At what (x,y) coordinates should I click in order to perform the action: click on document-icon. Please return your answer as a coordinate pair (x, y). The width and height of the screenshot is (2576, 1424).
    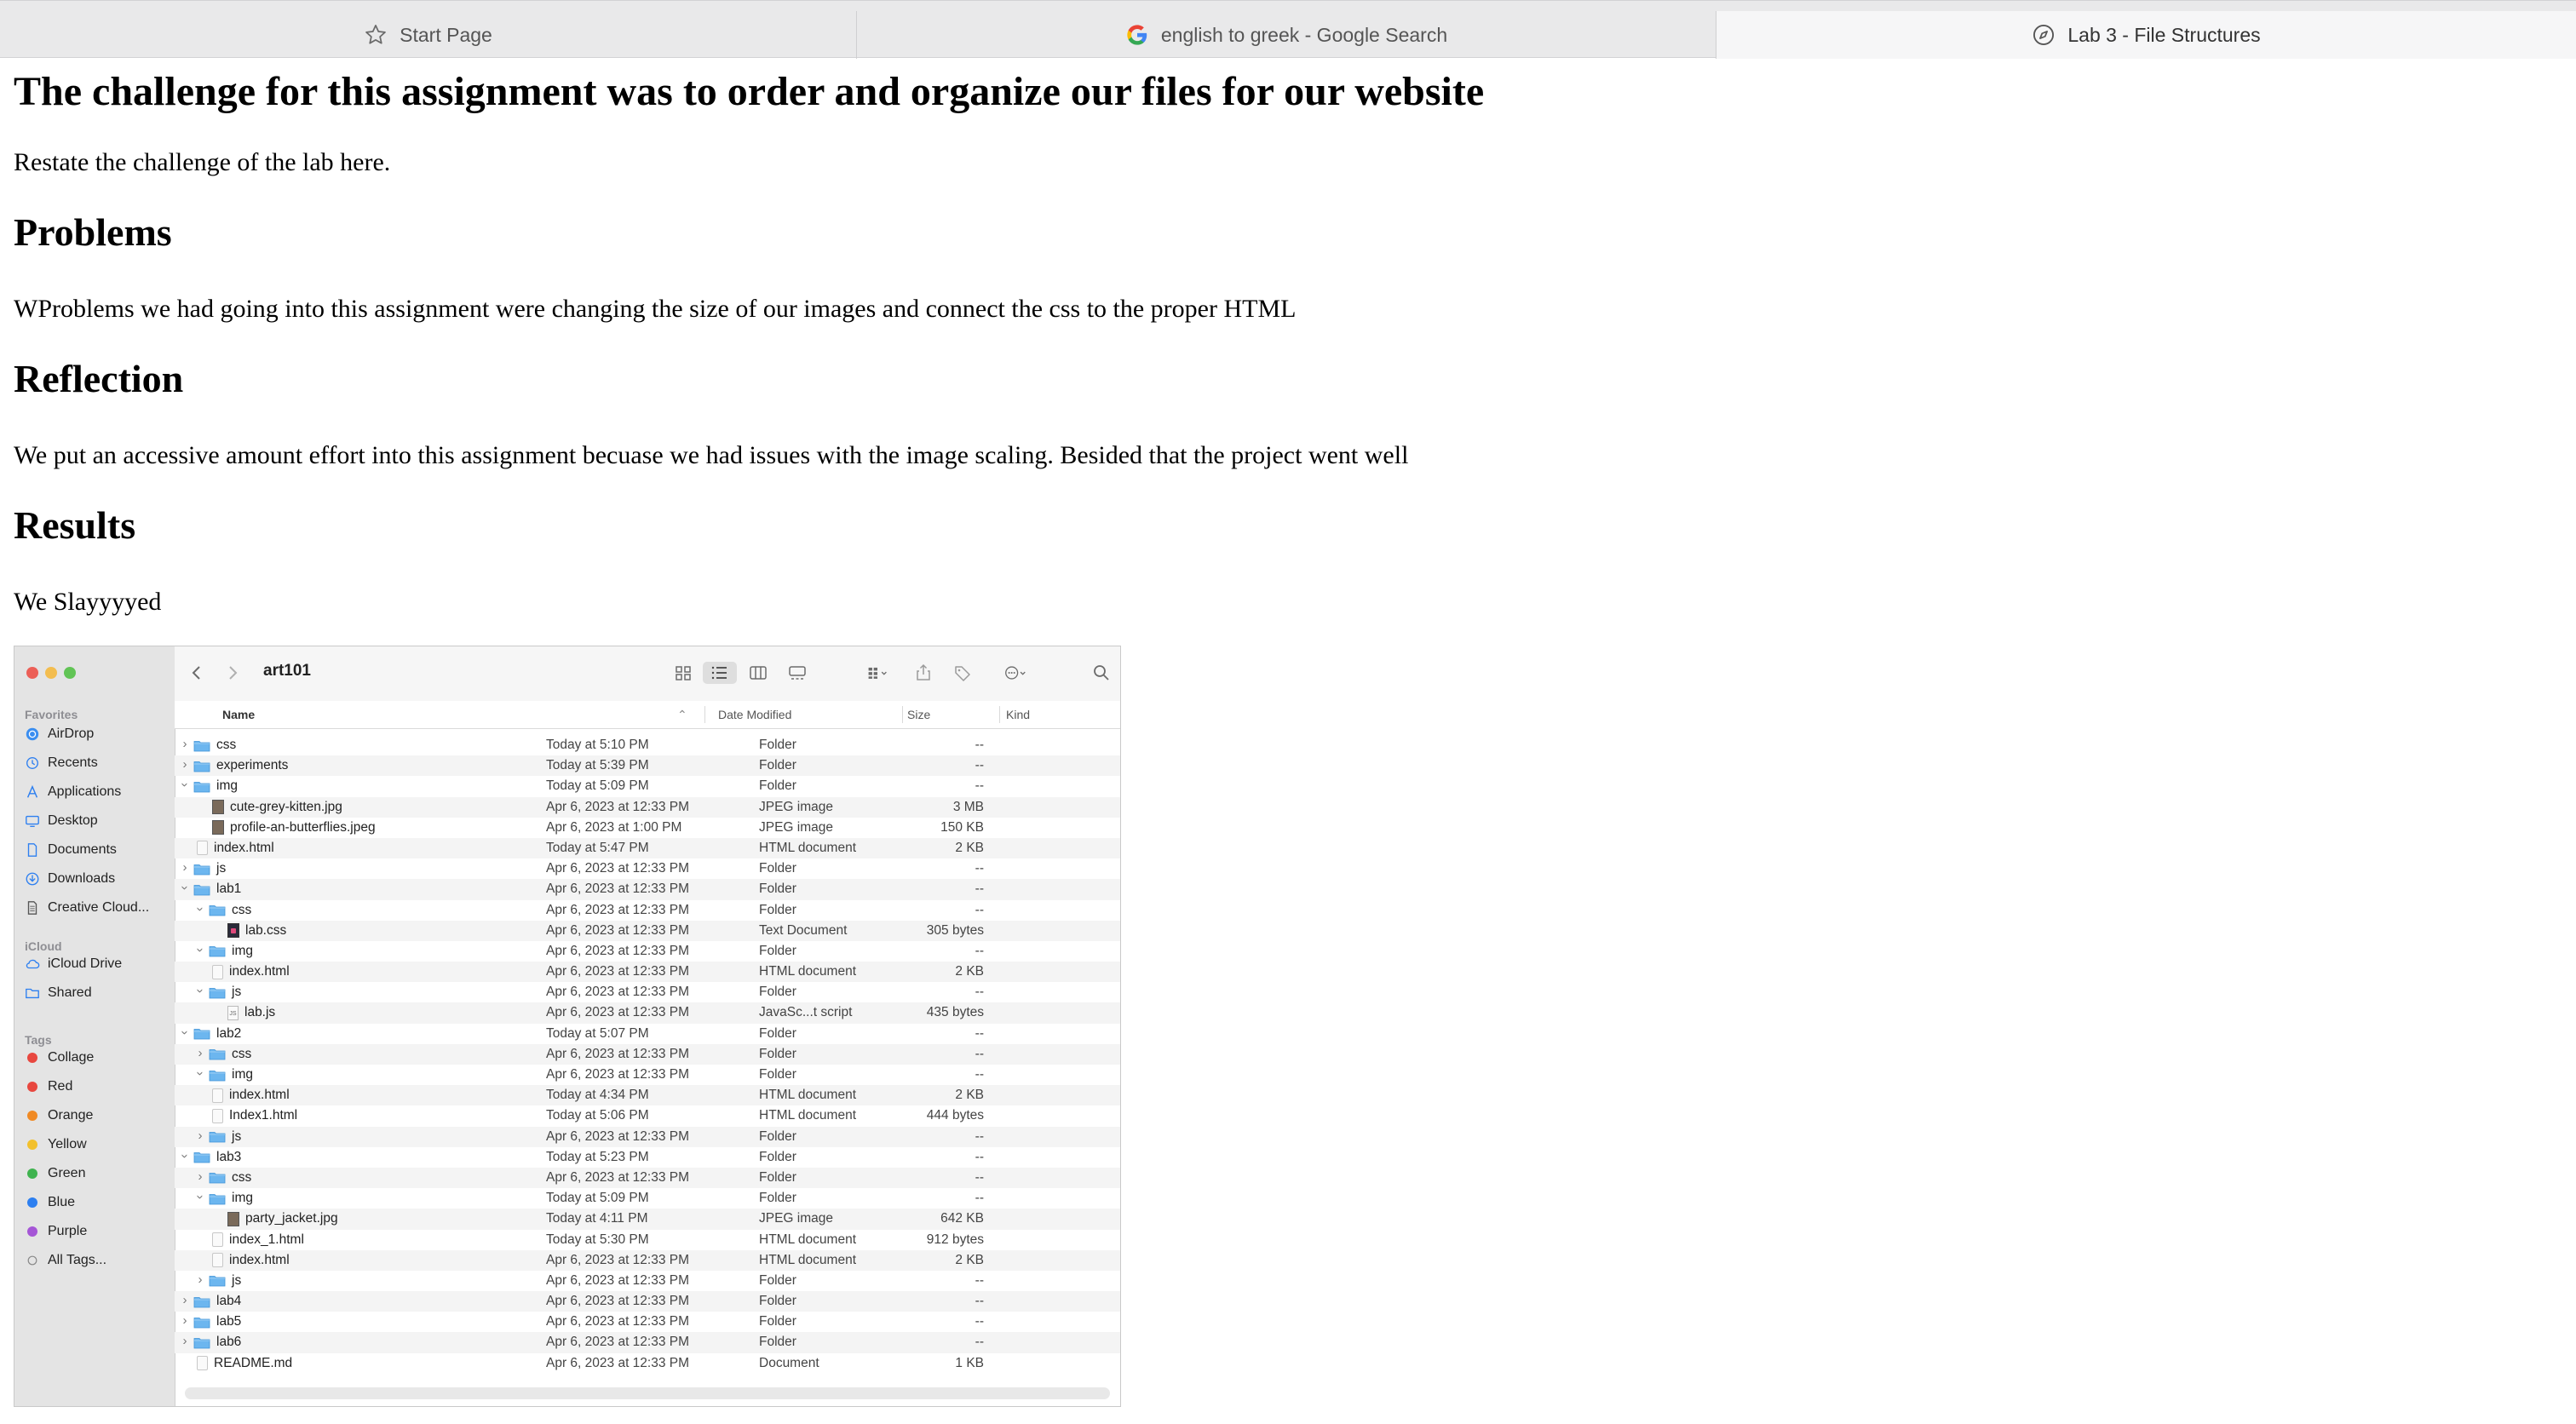
    Looking at the image, I should click on (33, 850).